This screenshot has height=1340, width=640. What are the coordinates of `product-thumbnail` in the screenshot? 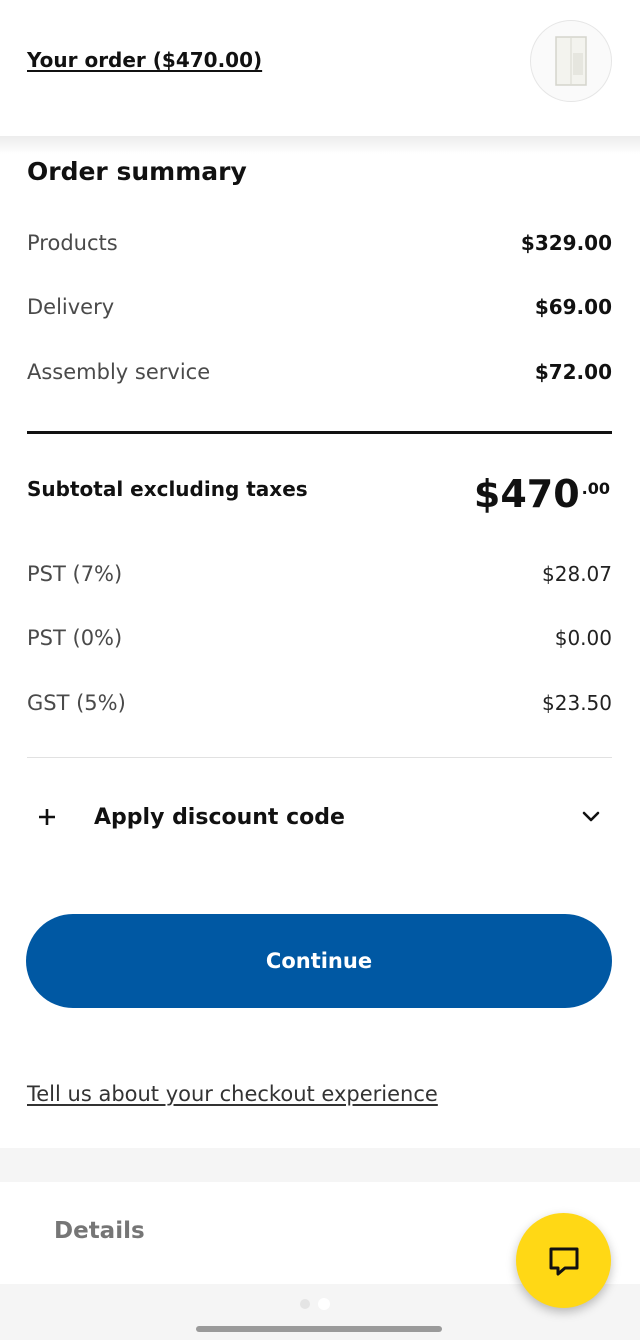 It's located at (571, 61).